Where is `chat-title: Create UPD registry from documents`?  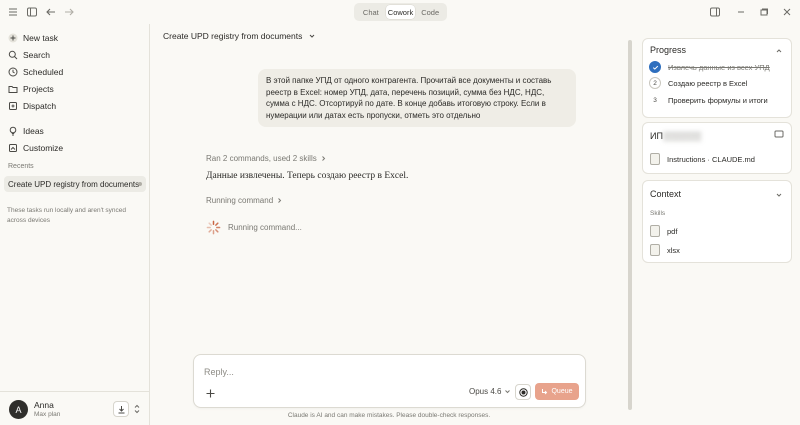 chat-title: Create UPD registry from documents is located at coordinates (239, 36).